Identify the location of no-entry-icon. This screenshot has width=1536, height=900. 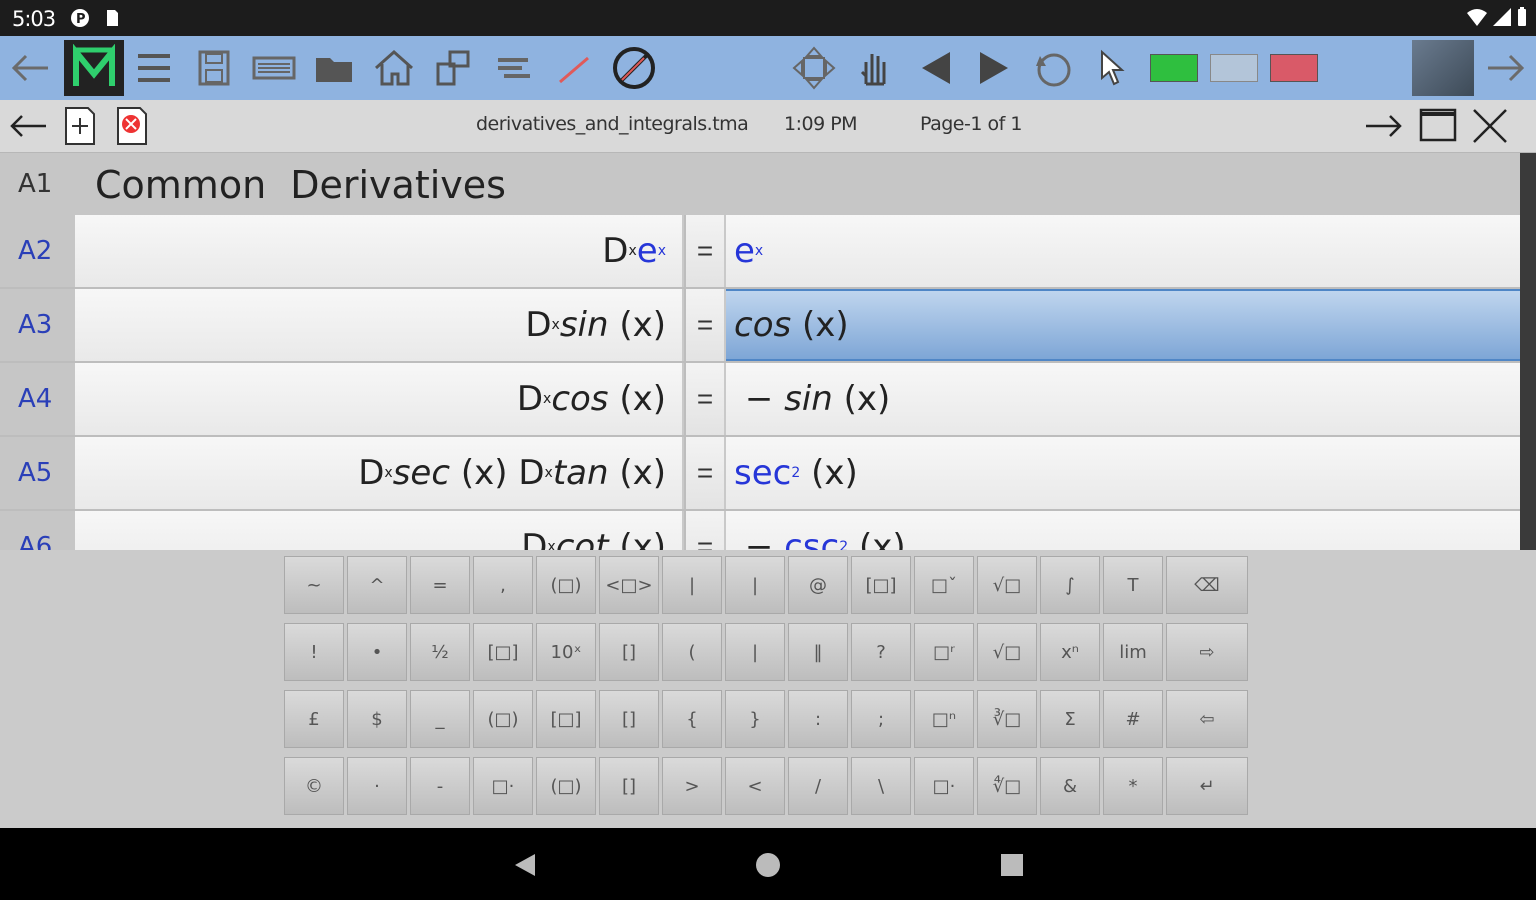
(634, 68).